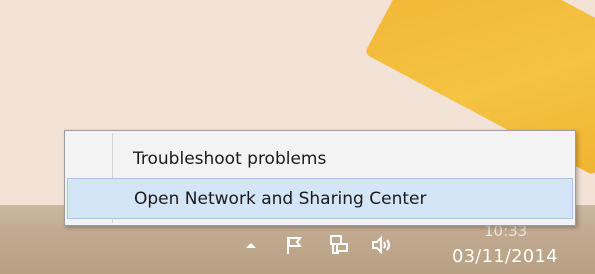 Image resolution: width=595 pixels, height=274 pixels. What do you see at coordinates (382, 245) in the screenshot?
I see `volume-icon` at bounding box center [382, 245].